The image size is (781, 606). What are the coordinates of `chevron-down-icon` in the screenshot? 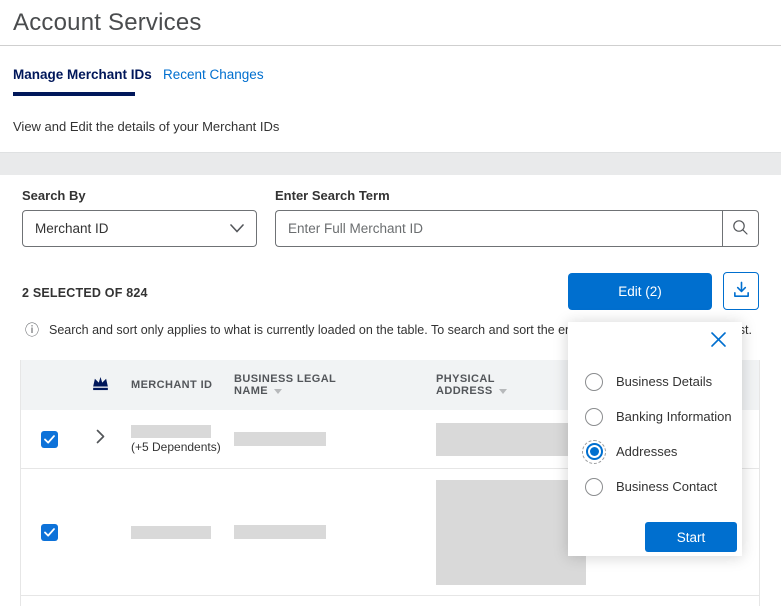 It's located at (237, 228).